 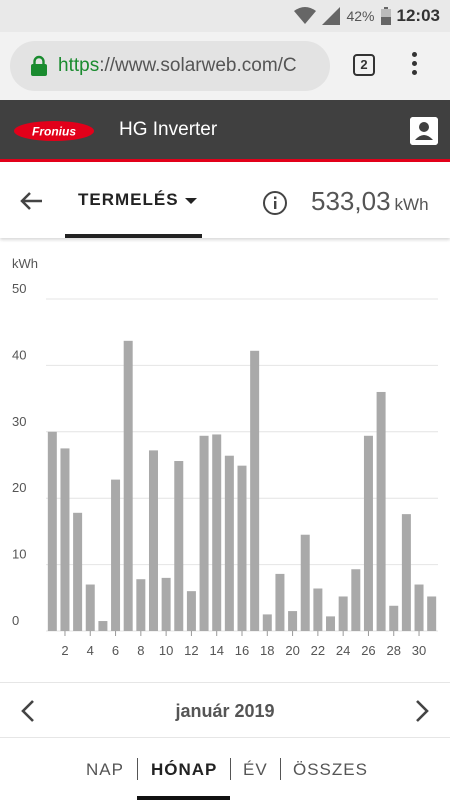 What do you see at coordinates (19, 554) in the screenshot?
I see `y-tick-label: 10` at bounding box center [19, 554].